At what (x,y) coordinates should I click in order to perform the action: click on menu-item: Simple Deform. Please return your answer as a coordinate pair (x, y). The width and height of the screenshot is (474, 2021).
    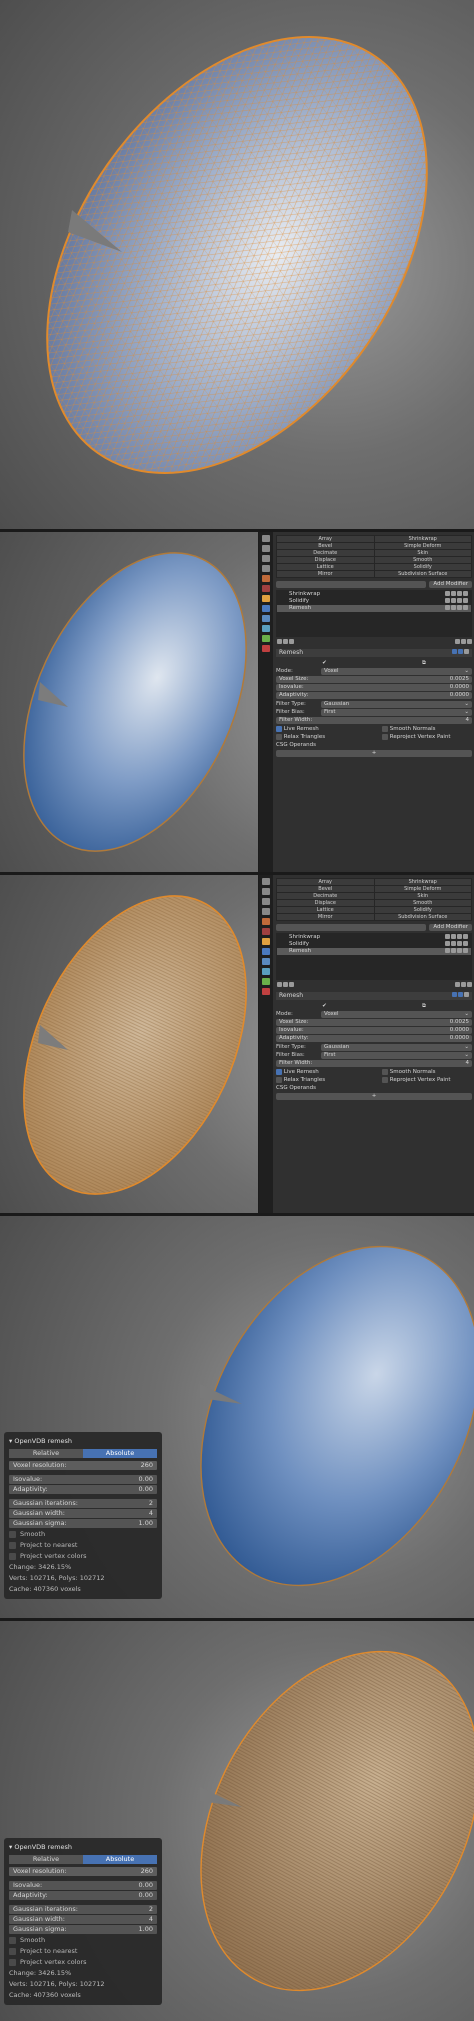
    Looking at the image, I should click on (422, 546).